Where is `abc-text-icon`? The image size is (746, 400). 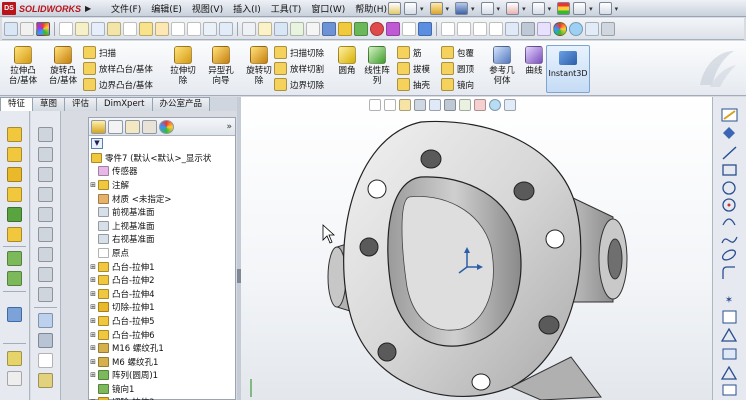 abc-text-icon is located at coordinates (66, 28).